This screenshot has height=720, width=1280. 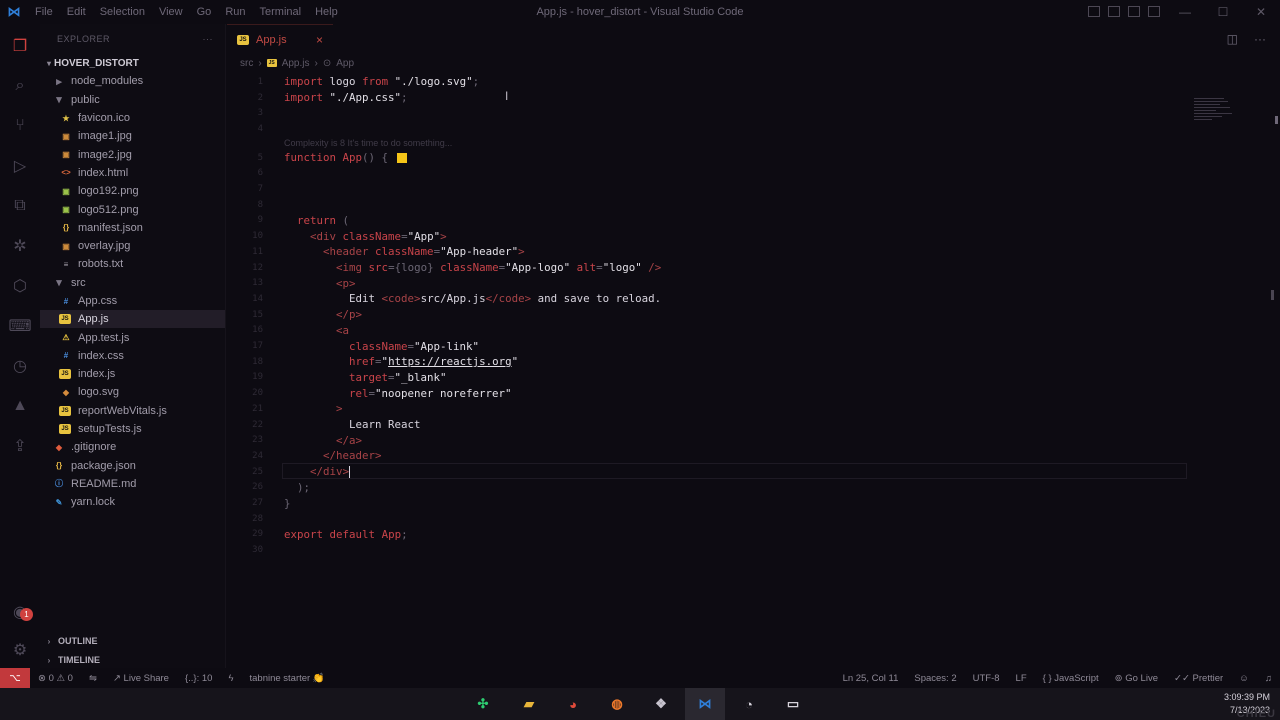 What do you see at coordinates (727, 189) in the screenshot?
I see `code-line: 7` at bounding box center [727, 189].